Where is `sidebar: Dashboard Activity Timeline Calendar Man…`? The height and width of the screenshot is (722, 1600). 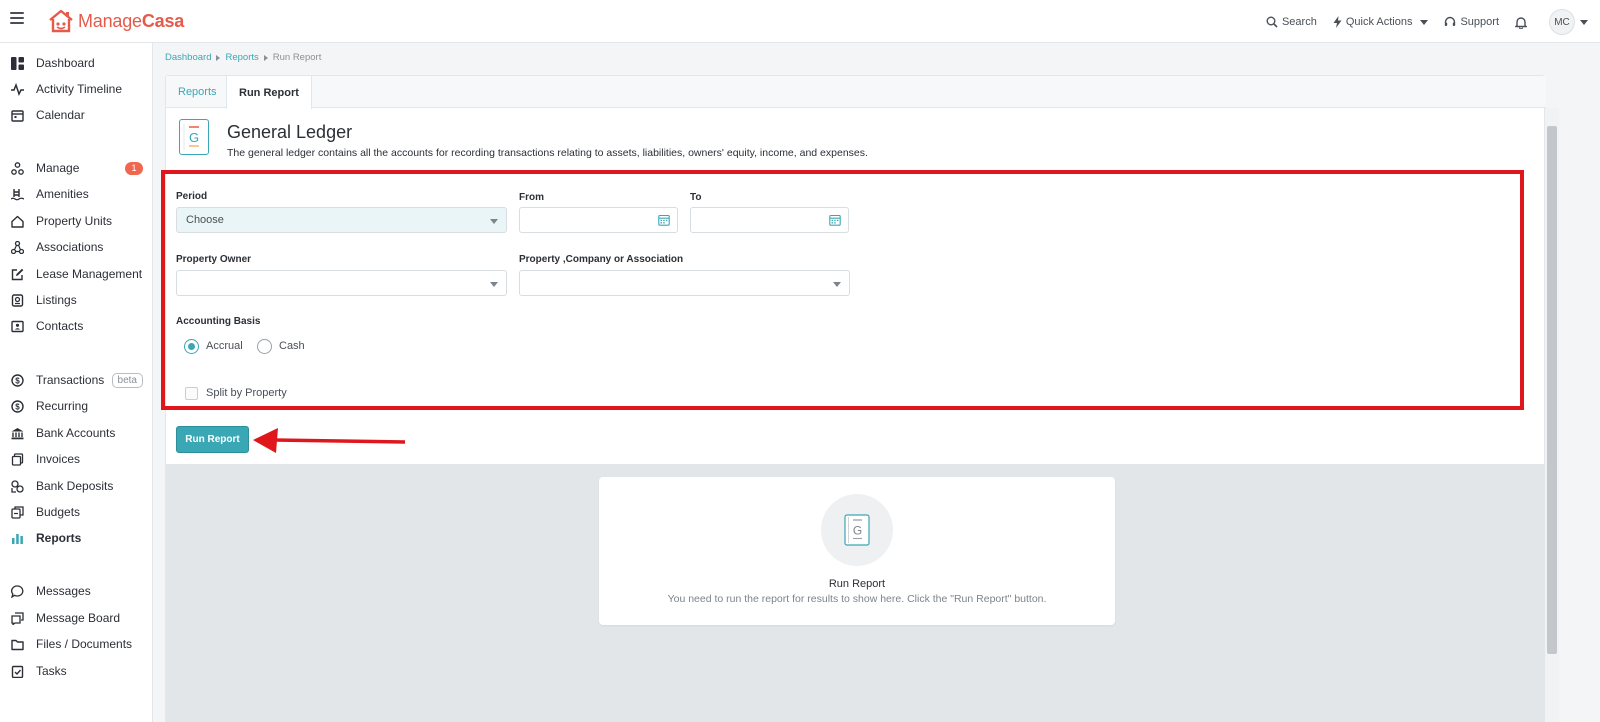
sidebar: Dashboard Activity Timeline Calendar Man… is located at coordinates (76, 382).